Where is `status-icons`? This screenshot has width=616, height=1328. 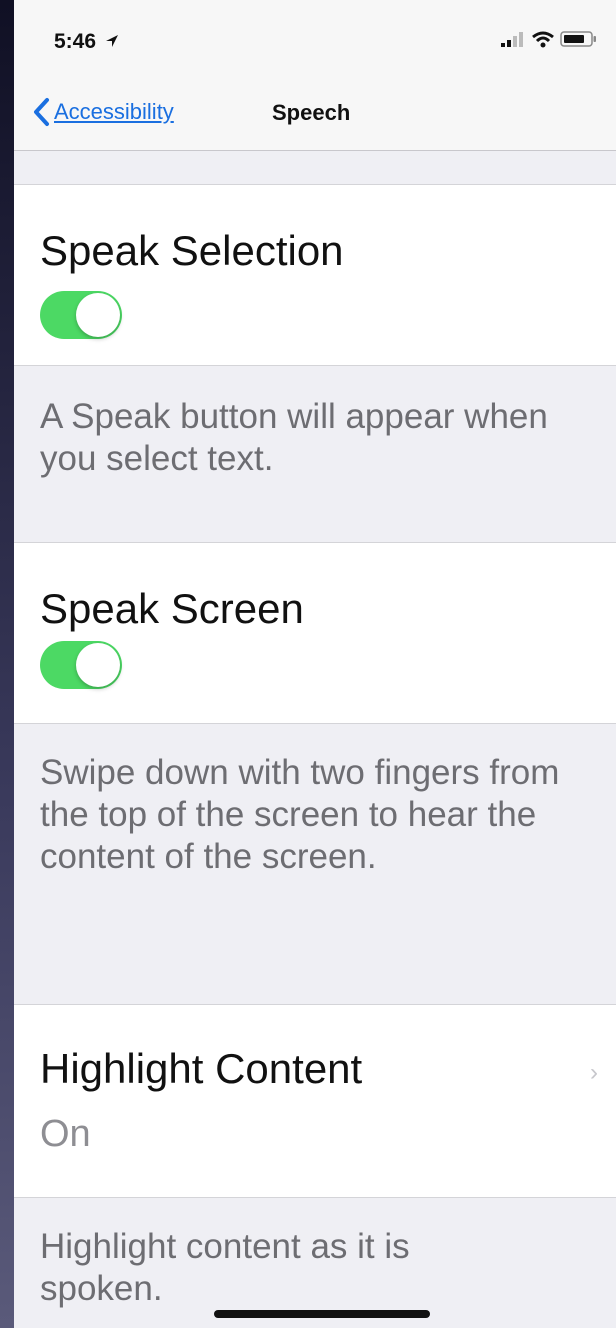 status-icons is located at coordinates (548, 40).